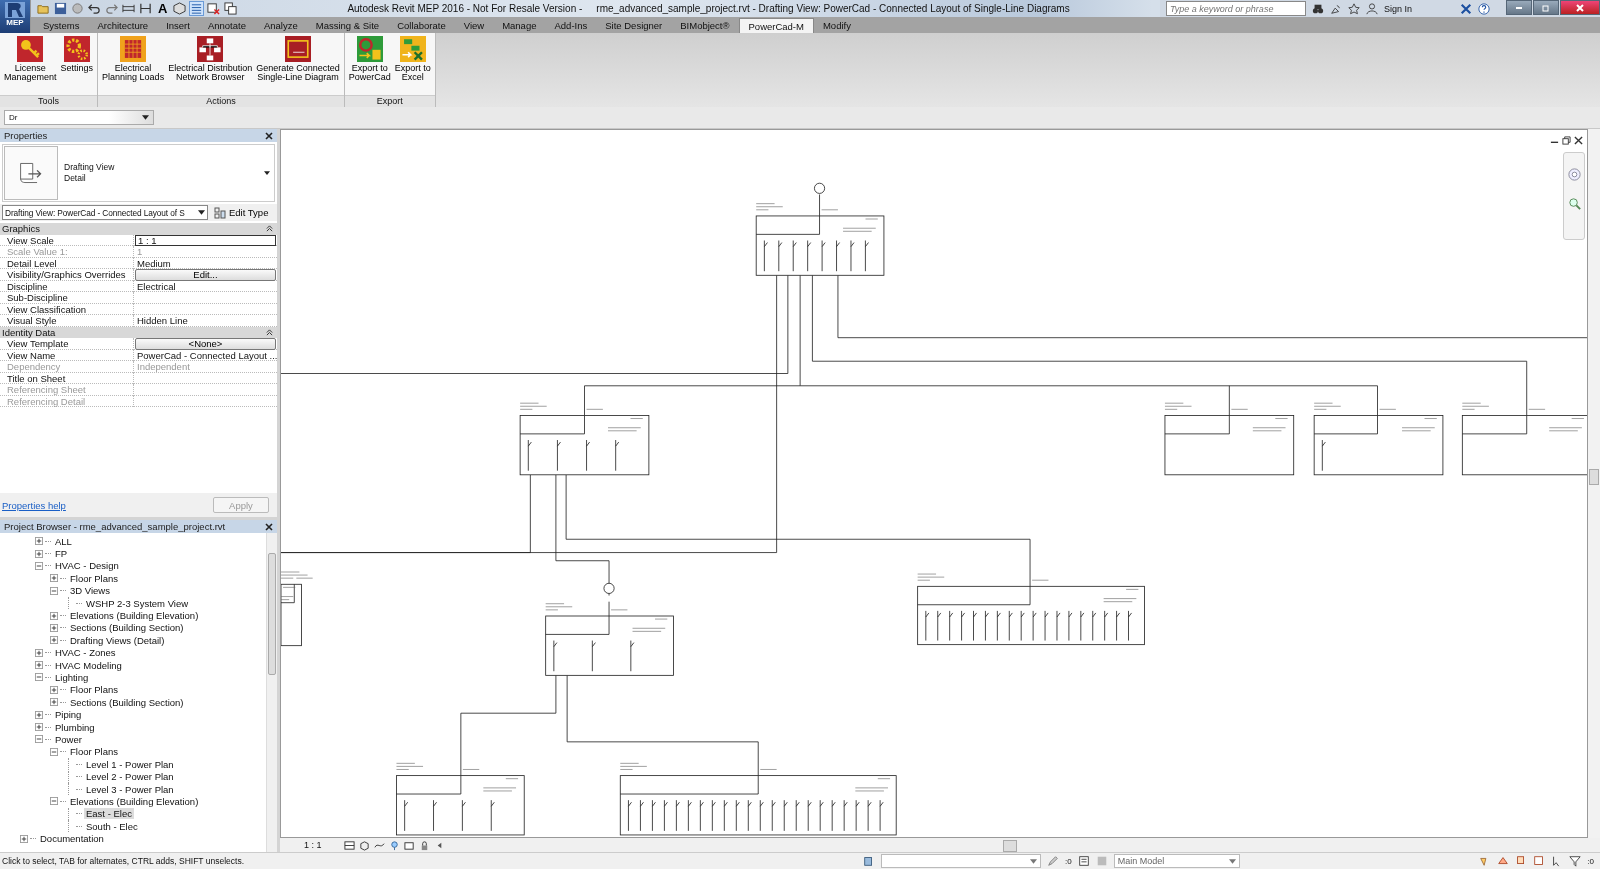 This screenshot has width=1600, height=869. Describe the element at coordinates (1574, 174) in the screenshot. I see `steering-wheel-icon` at that location.